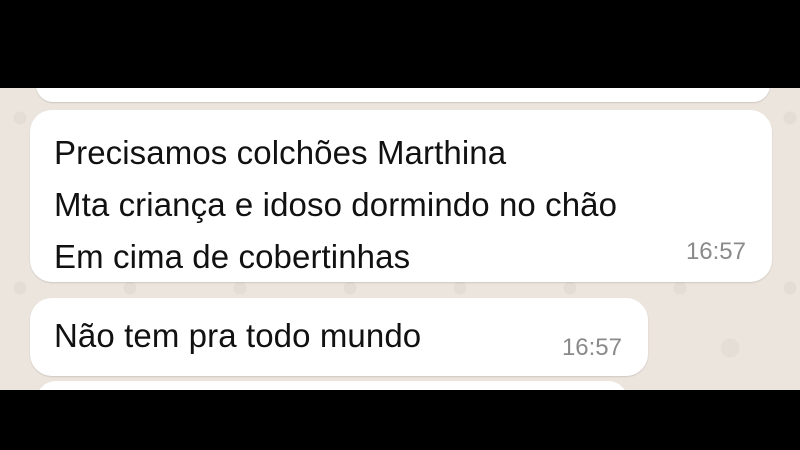  I want to click on message-line: Mta criança e idoso dormindo no chão, so click(336, 204).